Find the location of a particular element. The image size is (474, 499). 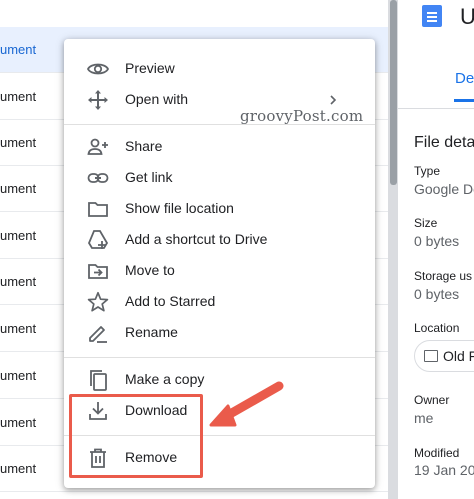

field-value-size: 0 bytes is located at coordinates (437, 241).